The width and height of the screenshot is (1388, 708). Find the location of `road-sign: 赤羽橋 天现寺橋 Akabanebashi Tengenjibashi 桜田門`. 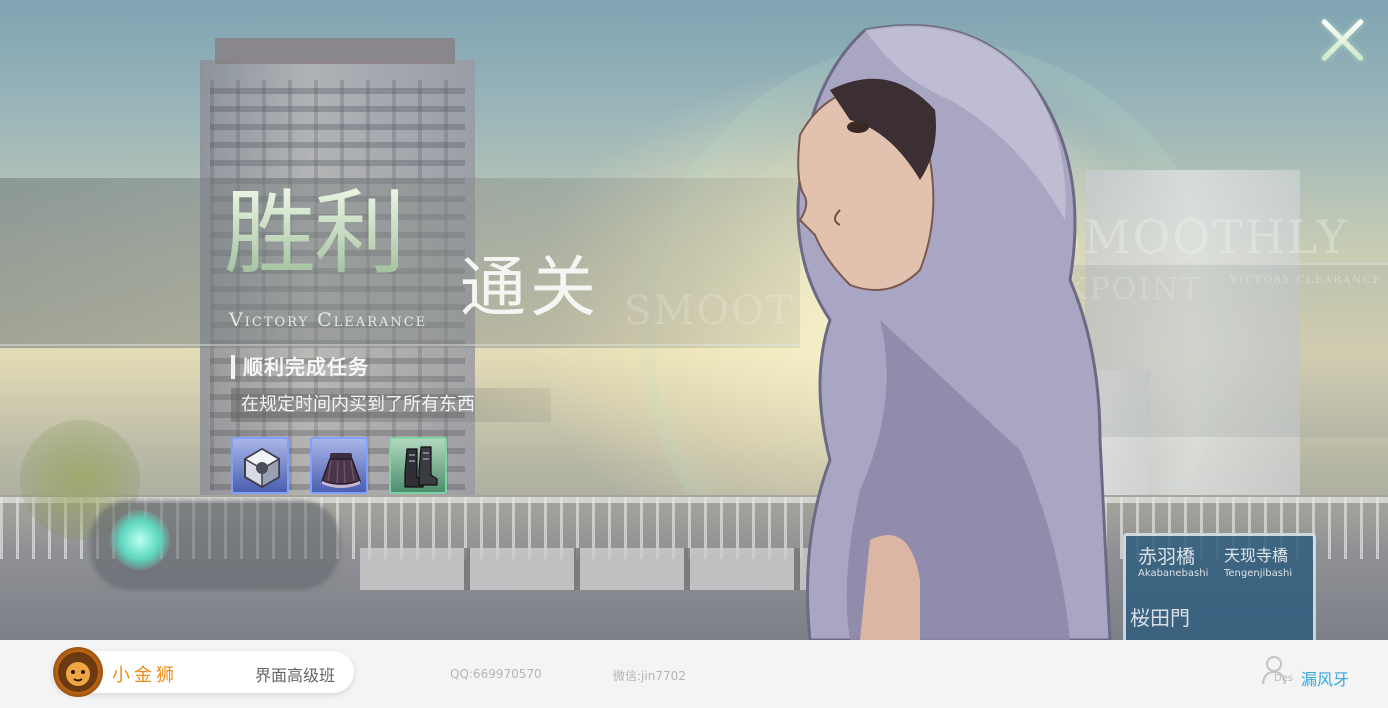

road-sign: 赤羽橋 天现寺橋 Akabanebashi Tengenjibashi 桜田門 is located at coordinates (1219, 586).